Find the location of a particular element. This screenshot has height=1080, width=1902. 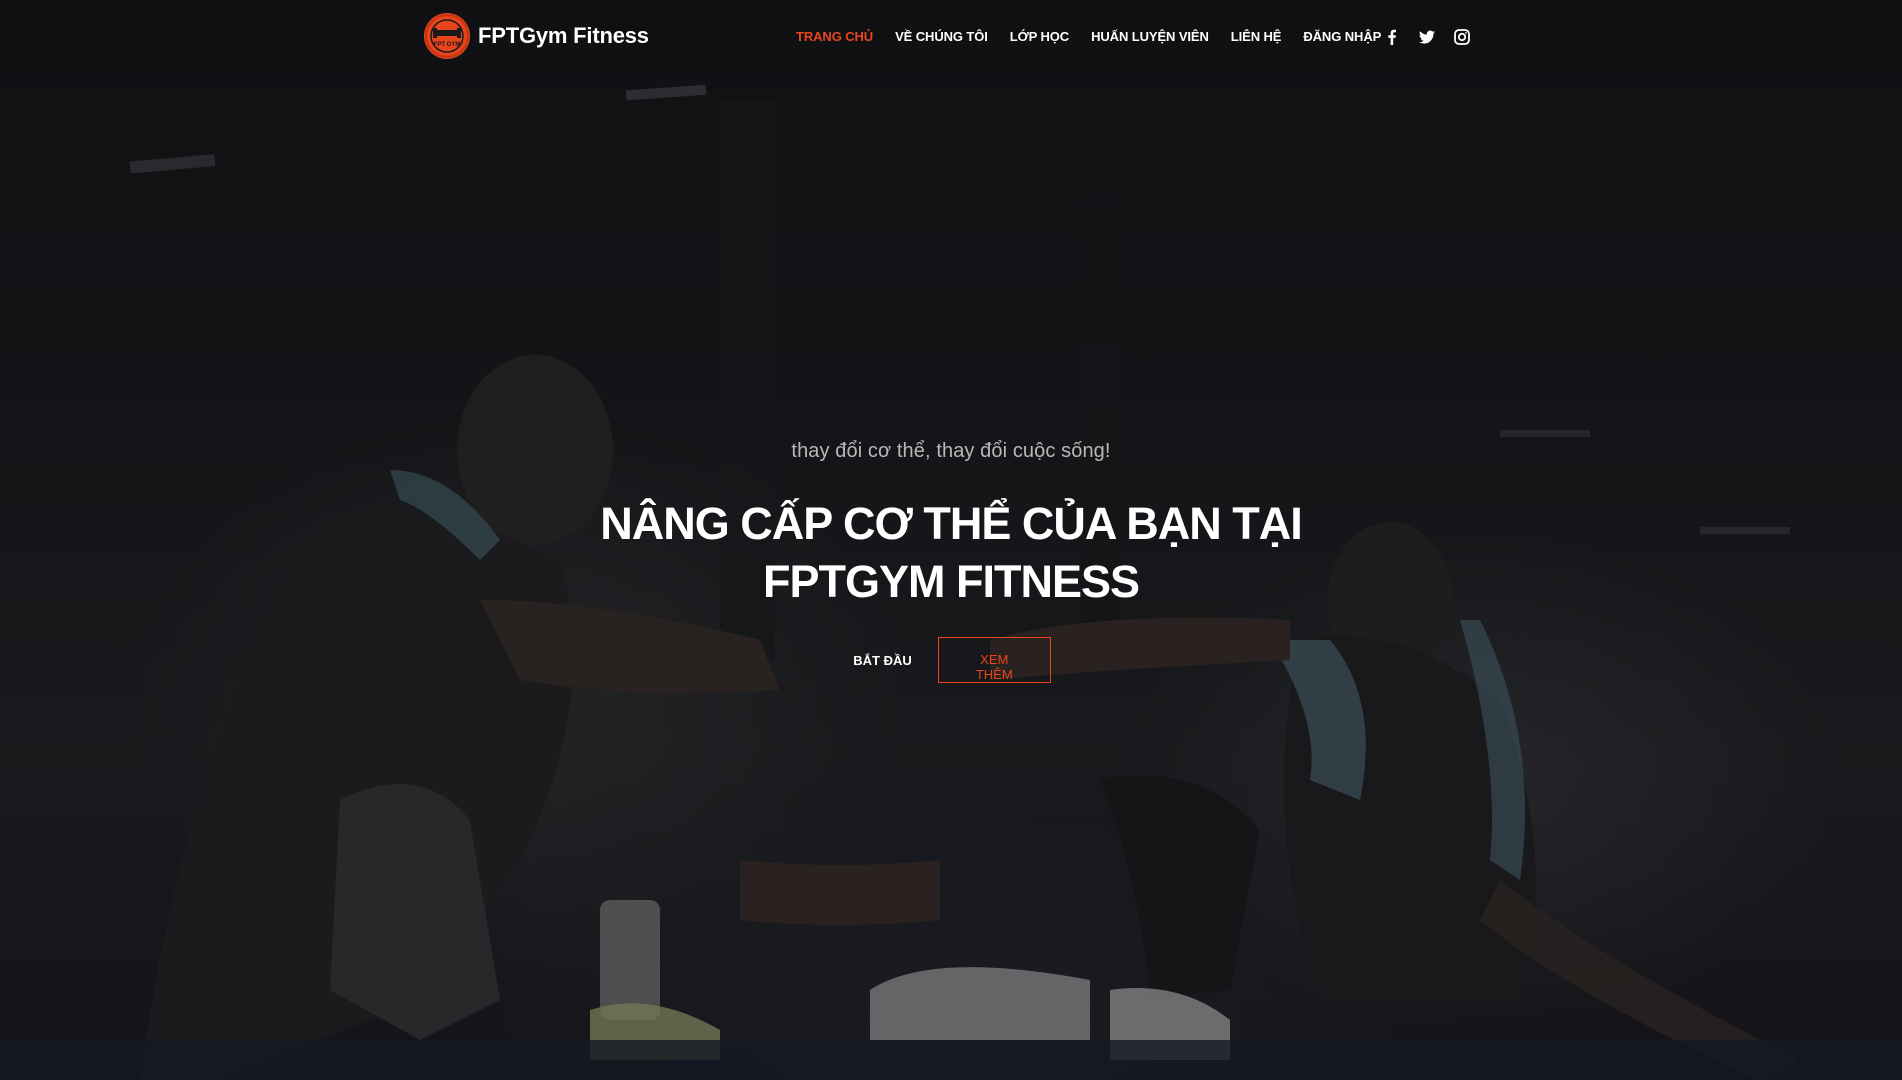

social-links is located at coordinates (1427, 37).